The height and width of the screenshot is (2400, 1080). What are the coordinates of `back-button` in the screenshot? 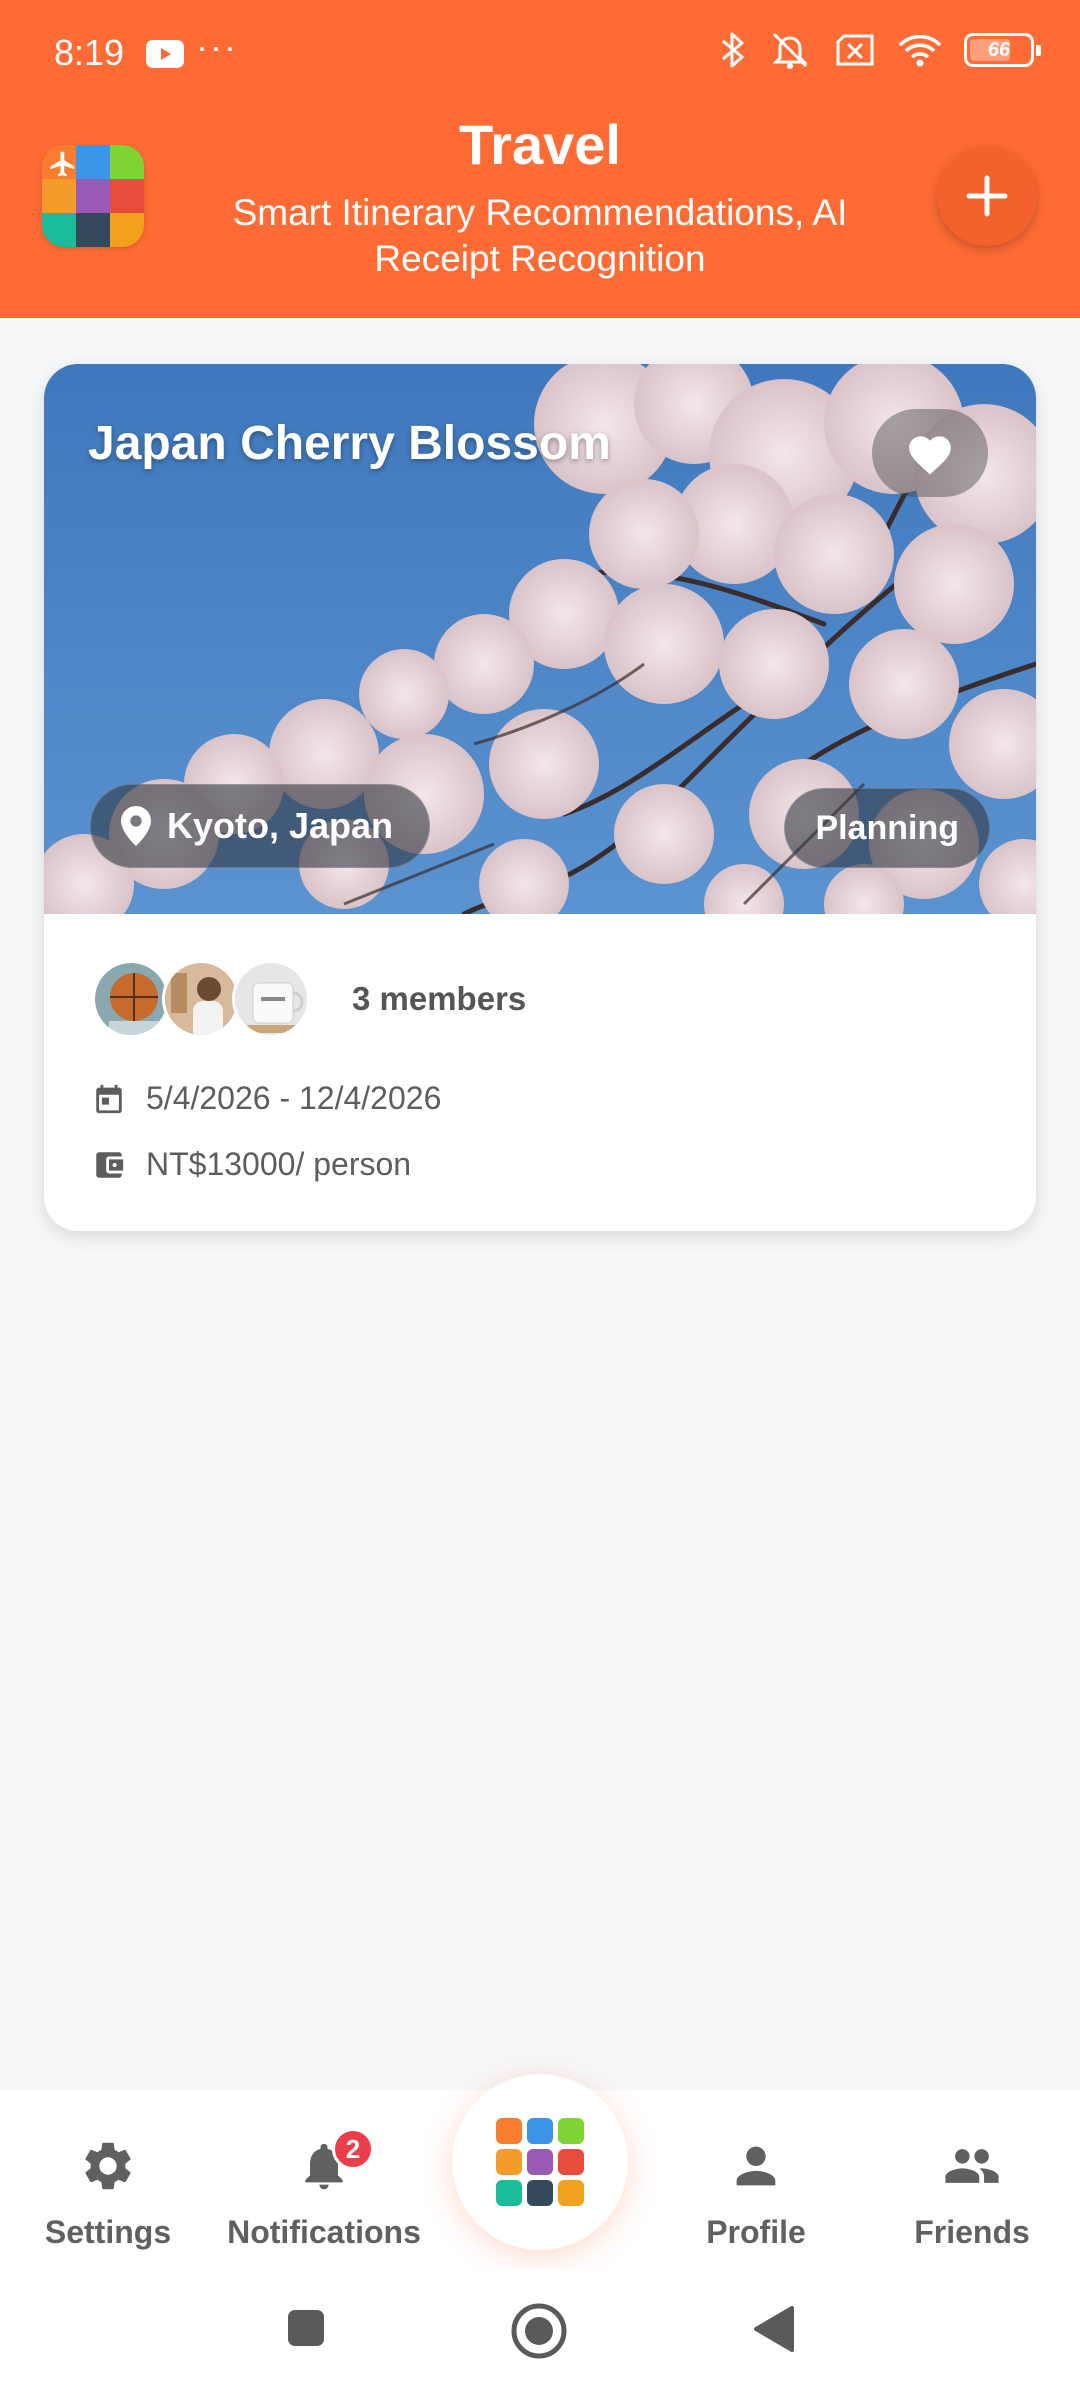 It's located at (773, 2329).